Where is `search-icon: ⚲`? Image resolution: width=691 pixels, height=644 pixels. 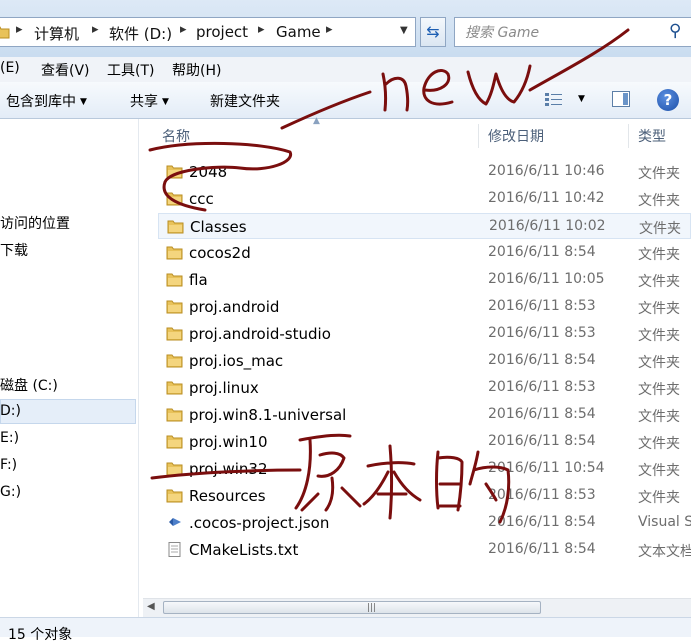
search-icon: ⚲ is located at coordinates (675, 31).